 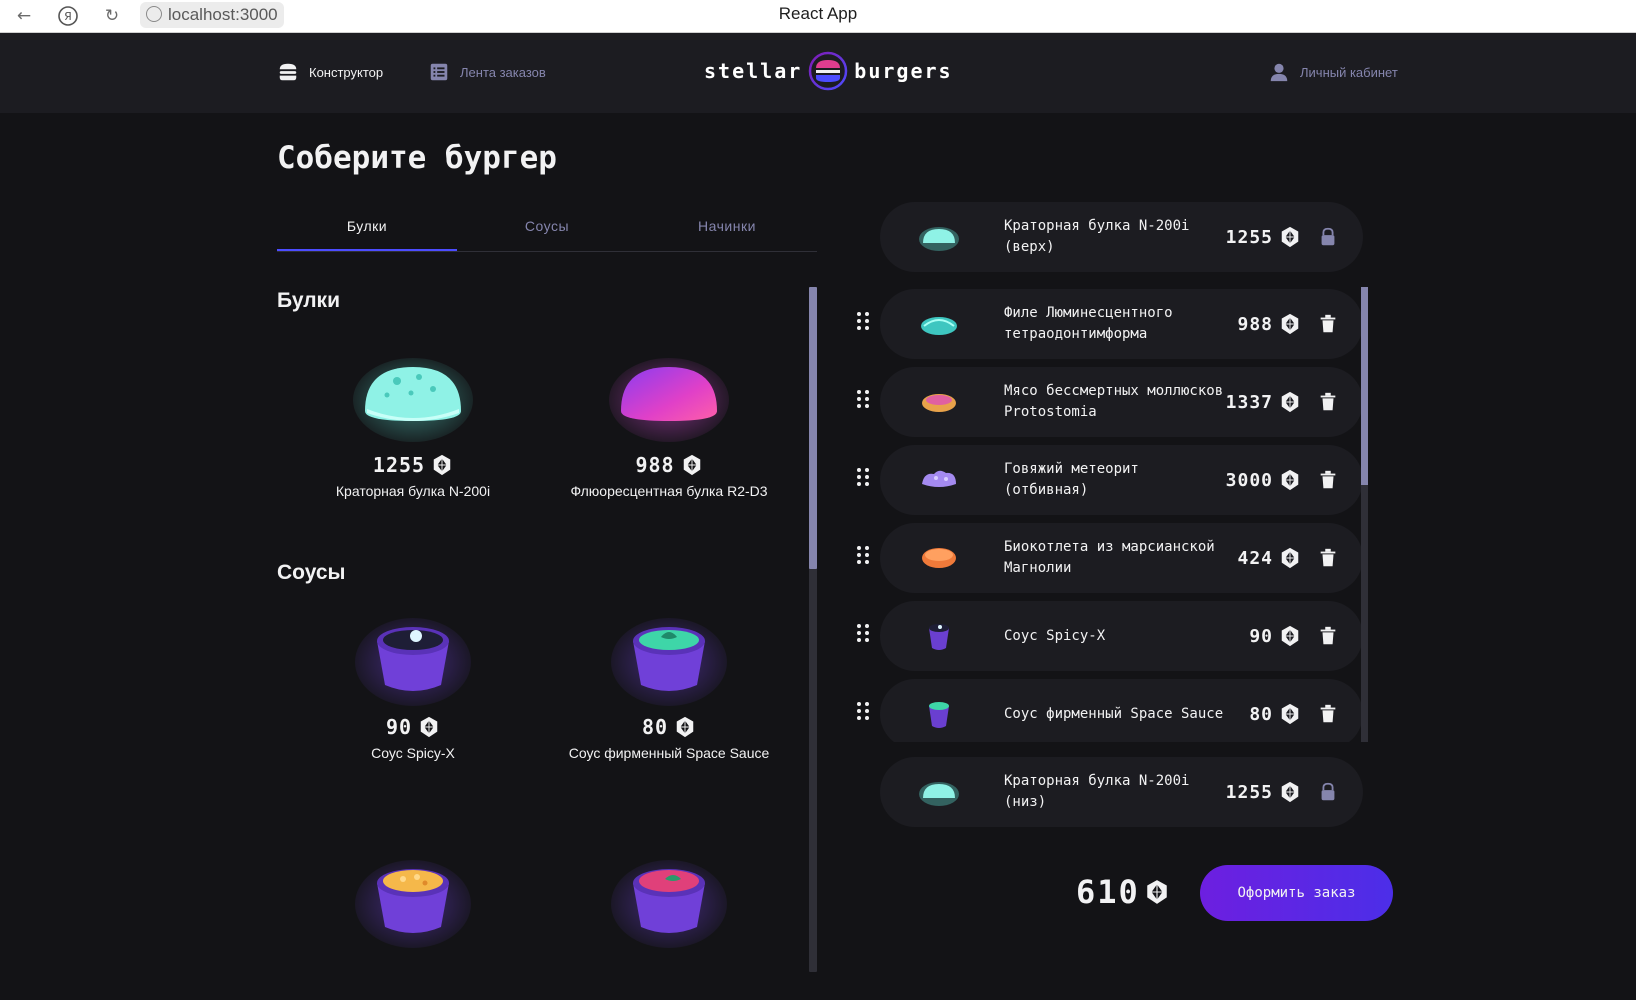 What do you see at coordinates (1328, 236) in the screenshot?
I see `lock-icon` at bounding box center [1328, 236].